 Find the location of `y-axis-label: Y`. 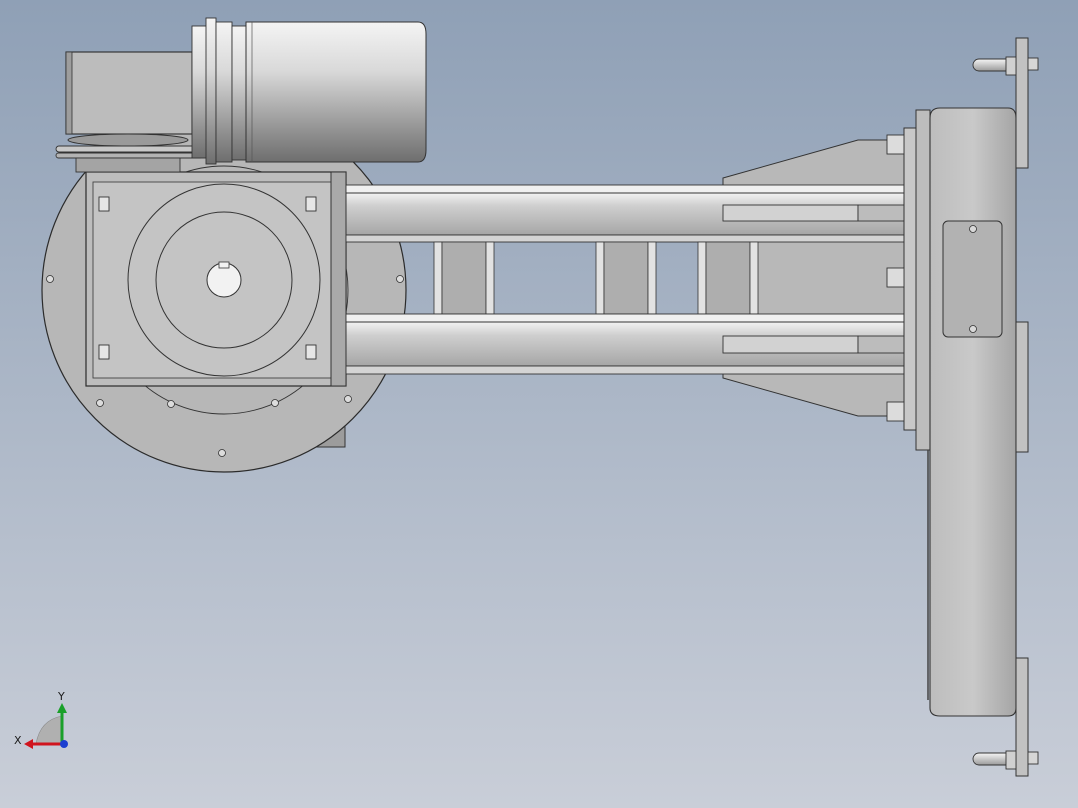

y-axis-label: Y is located at coordinates (61, 696).